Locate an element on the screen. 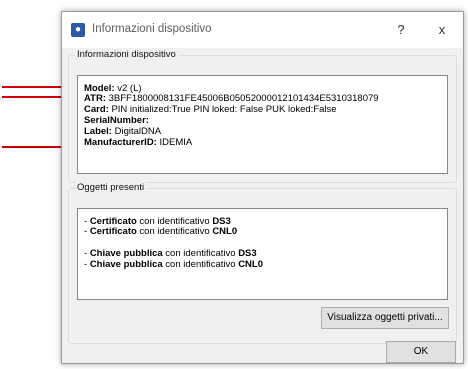 The height and width of the screenshot is (369, 468). device-info-group-label: Informazioni dispositivo is located at coordinates (126, 54).